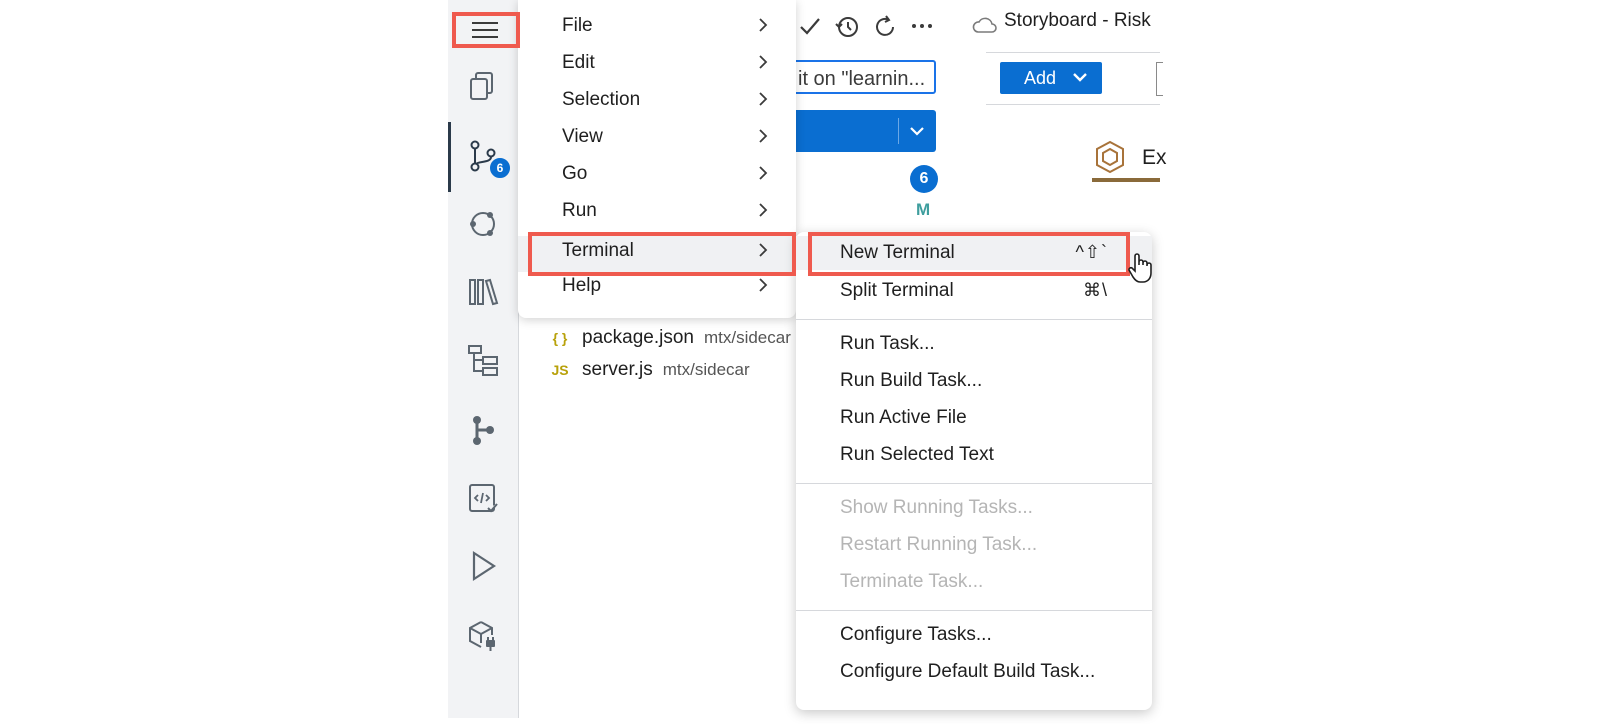 This screenshot has width=1600, height=724. What do you see at coordinates (483, 224) in the screenshot?
I see `graph-icon` at bounding box center [483, 224].